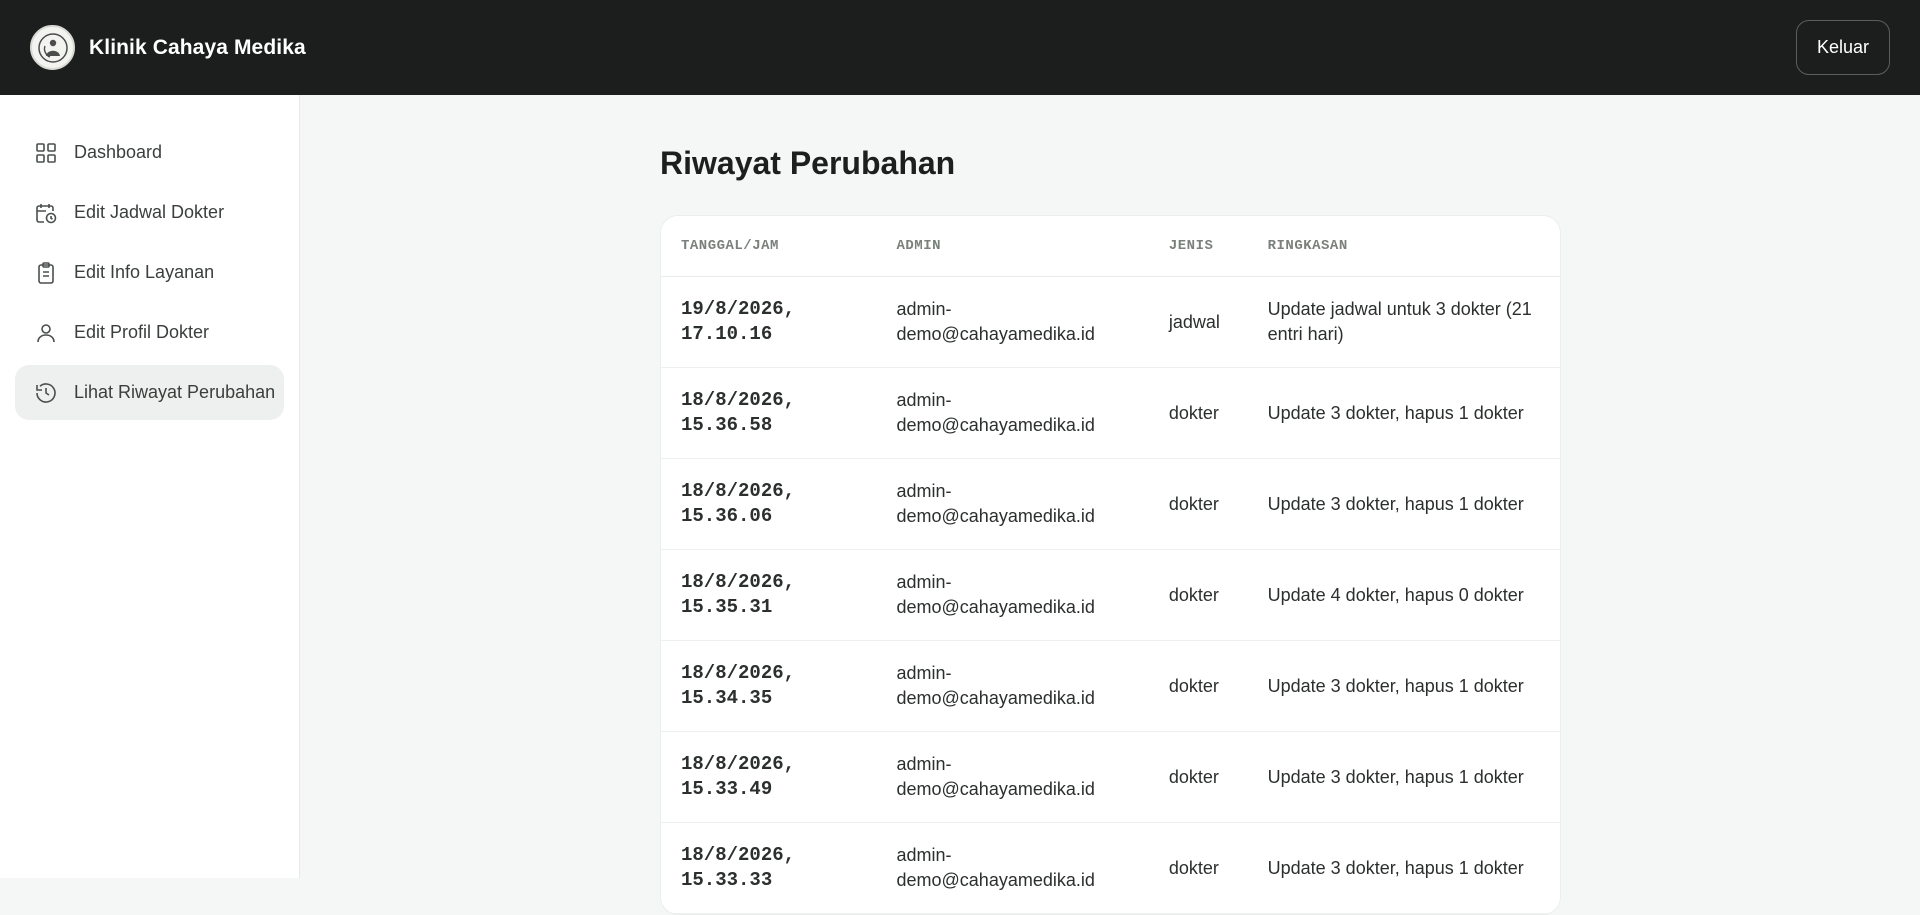  I want to click on clinic-name: Klinik Cahaya Medika, so click(197, 47).